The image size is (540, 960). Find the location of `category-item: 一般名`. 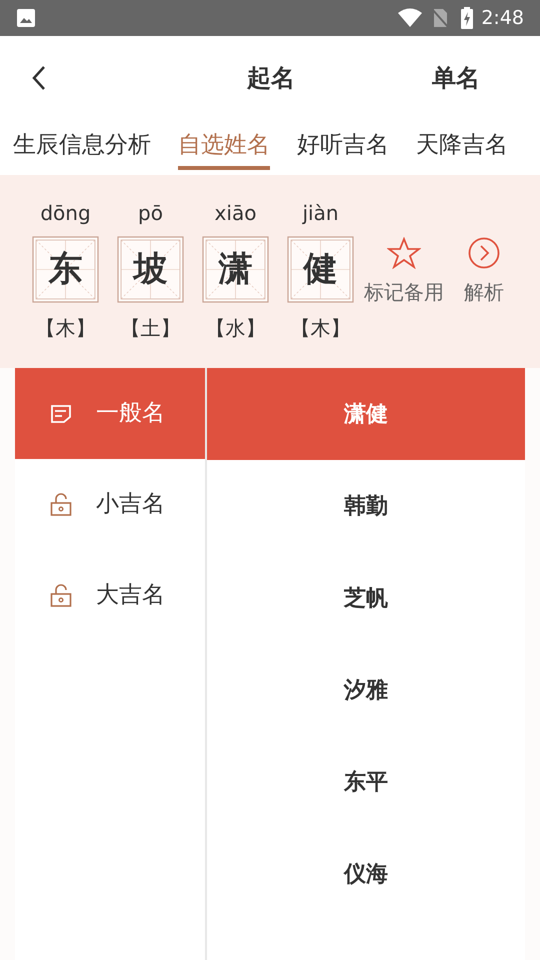

category-item: 一般名 is located at coordinates (110, 413).